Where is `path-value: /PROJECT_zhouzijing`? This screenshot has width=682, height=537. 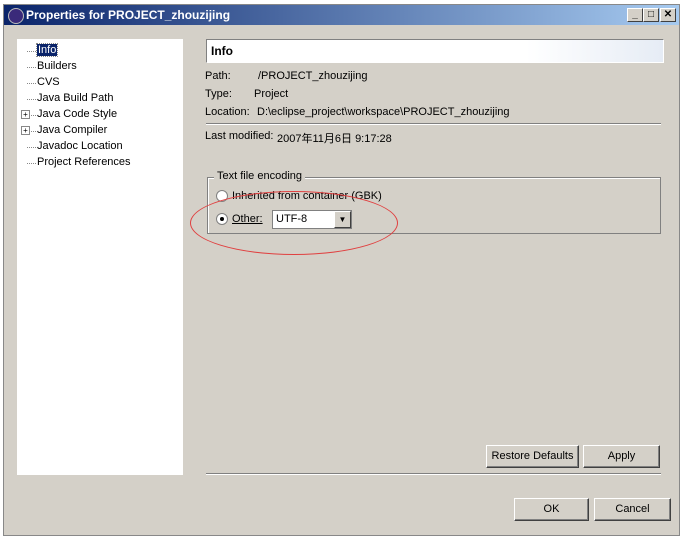 path-value: /PROJECT_zhouzijing is located at coordinates (313, 76).